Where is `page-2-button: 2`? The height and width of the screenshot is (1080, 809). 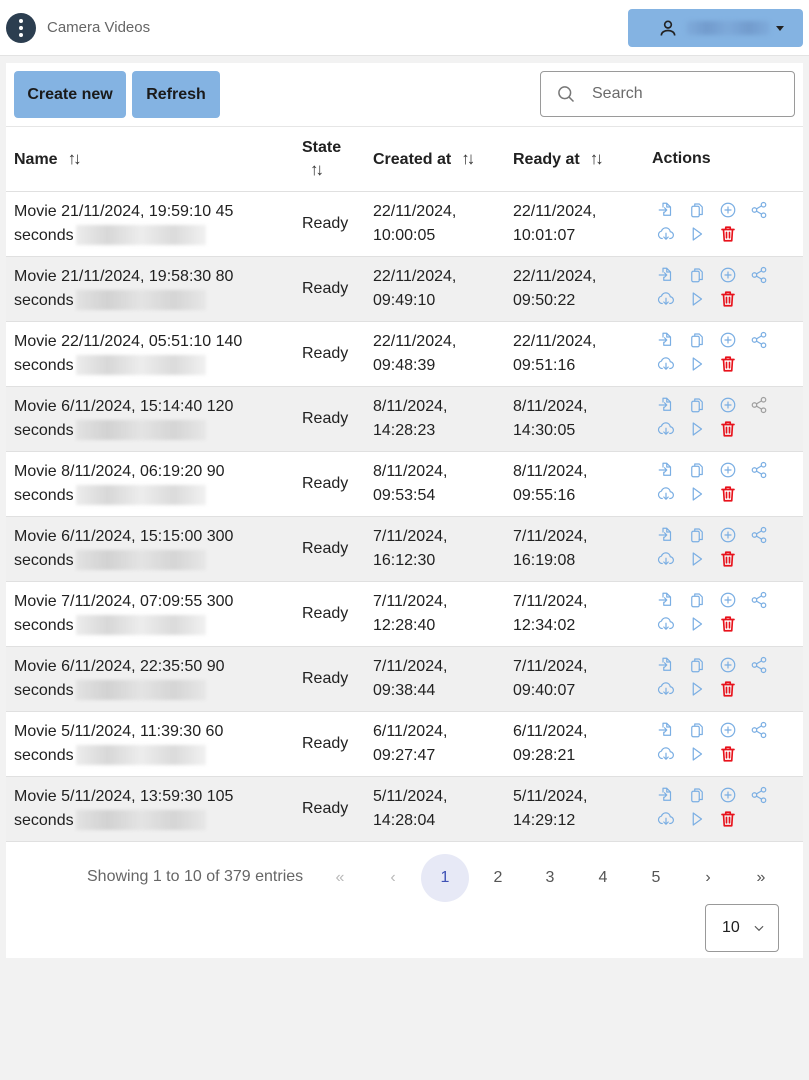 page-2-button: 2 is located at coordinates (498, 878).